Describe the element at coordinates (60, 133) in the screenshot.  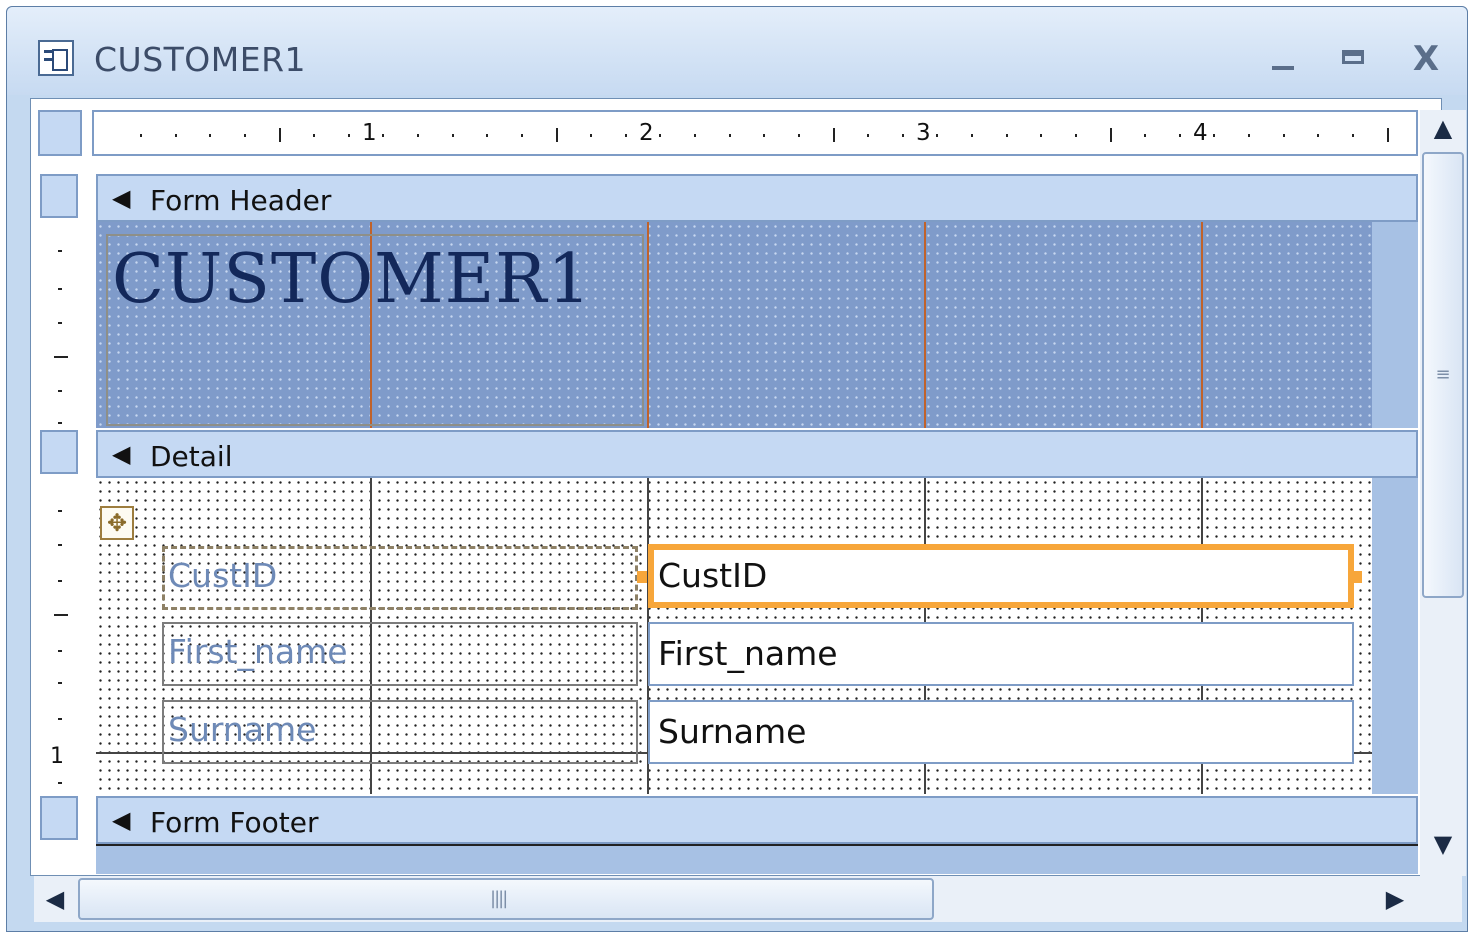
I see `form-selector` at that location.